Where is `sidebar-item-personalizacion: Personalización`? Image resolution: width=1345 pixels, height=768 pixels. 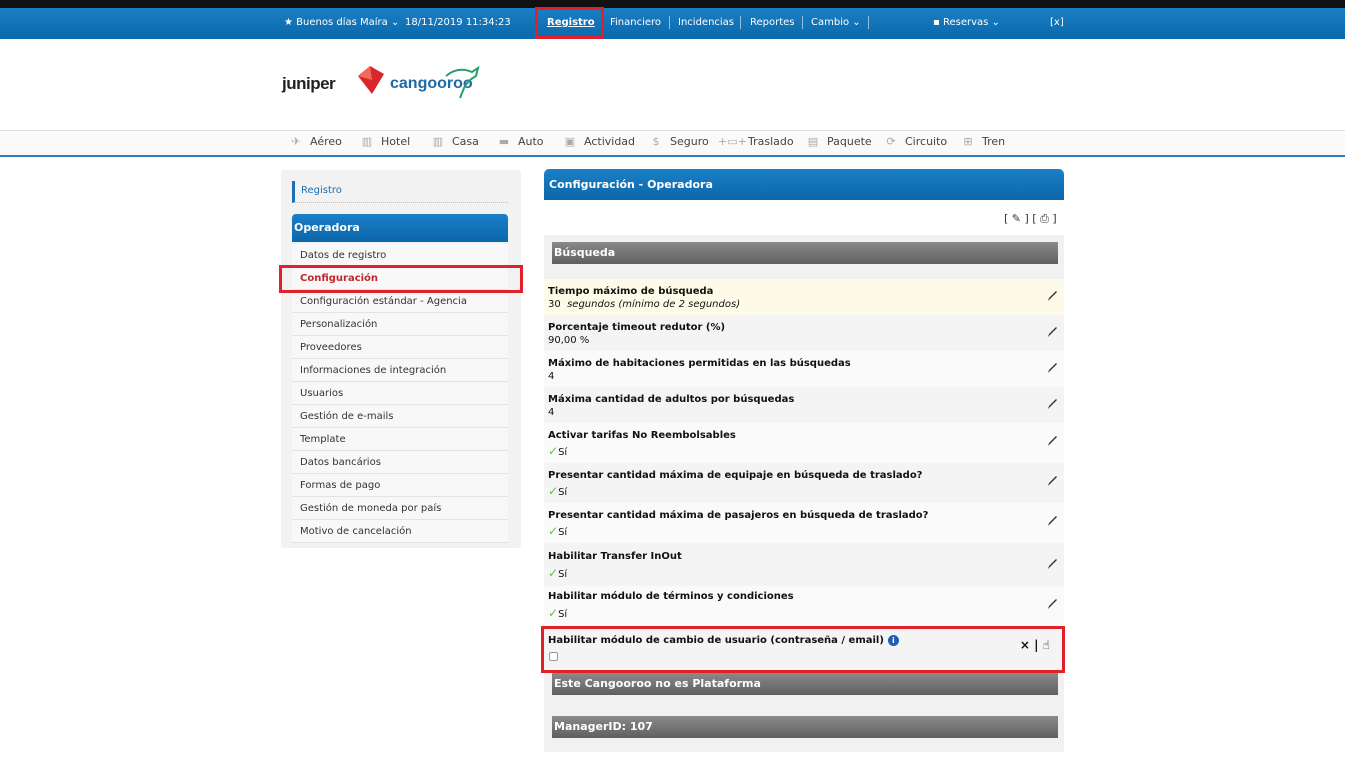
sidebar-item-personalizacion: Personalización is located at coordinates (400, 324).